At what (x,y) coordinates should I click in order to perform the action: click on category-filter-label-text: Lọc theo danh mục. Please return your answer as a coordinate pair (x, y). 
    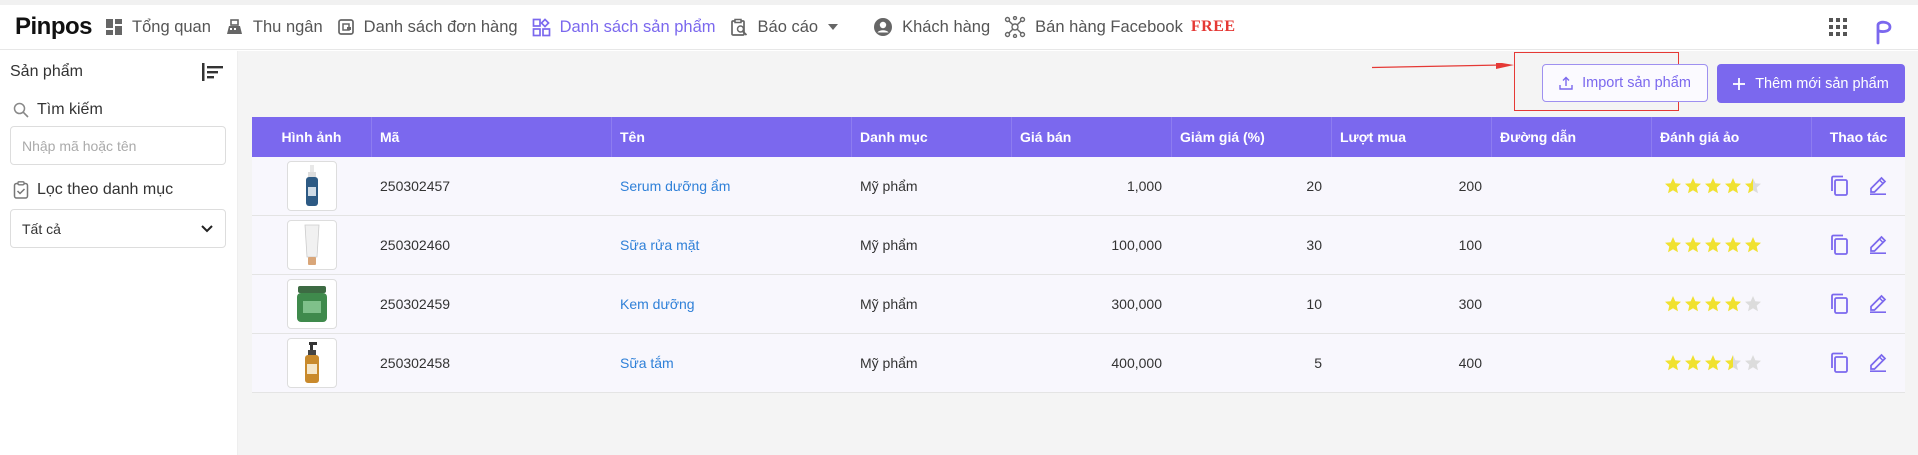
    Looking at the image, I should click on (105, 189).